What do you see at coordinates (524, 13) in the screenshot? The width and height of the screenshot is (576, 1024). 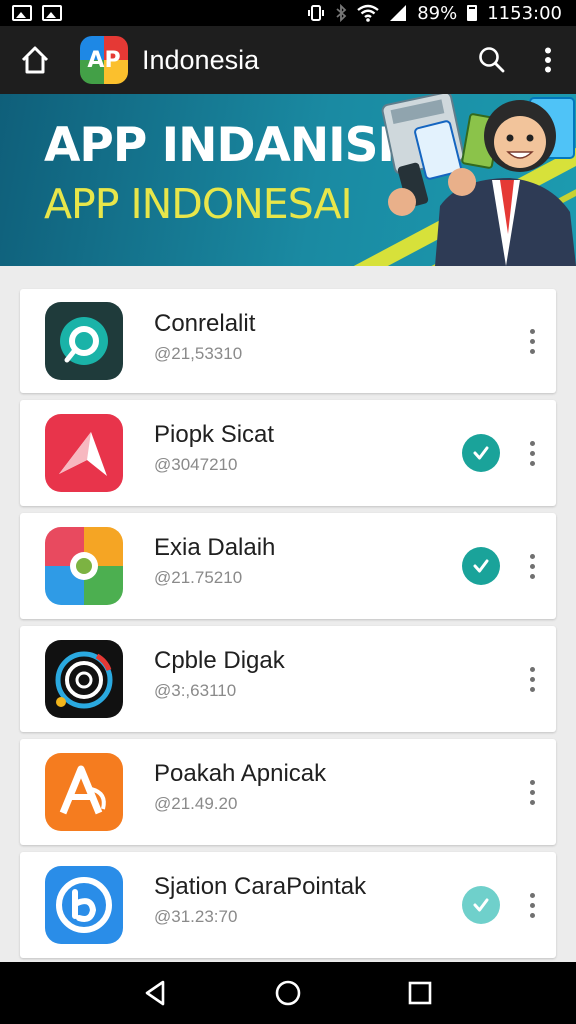 I see `clock: 1153:00` at bounding box center [524, 13].